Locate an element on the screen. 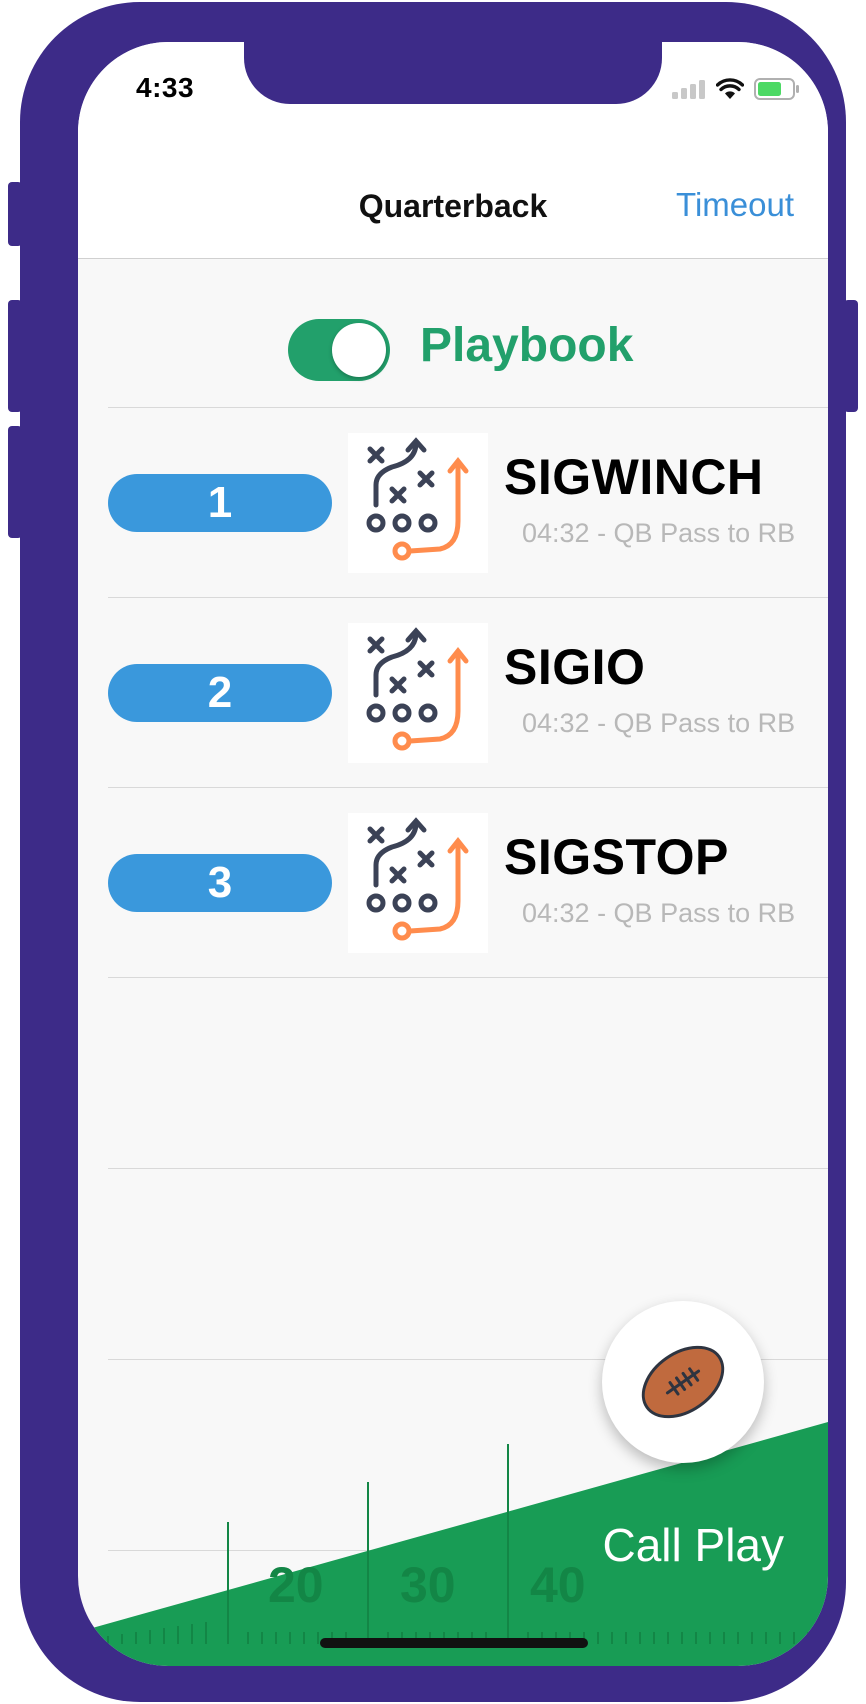 The image size is (866, 1704). play-number-button: 2 is located at coordinates (220, 693).